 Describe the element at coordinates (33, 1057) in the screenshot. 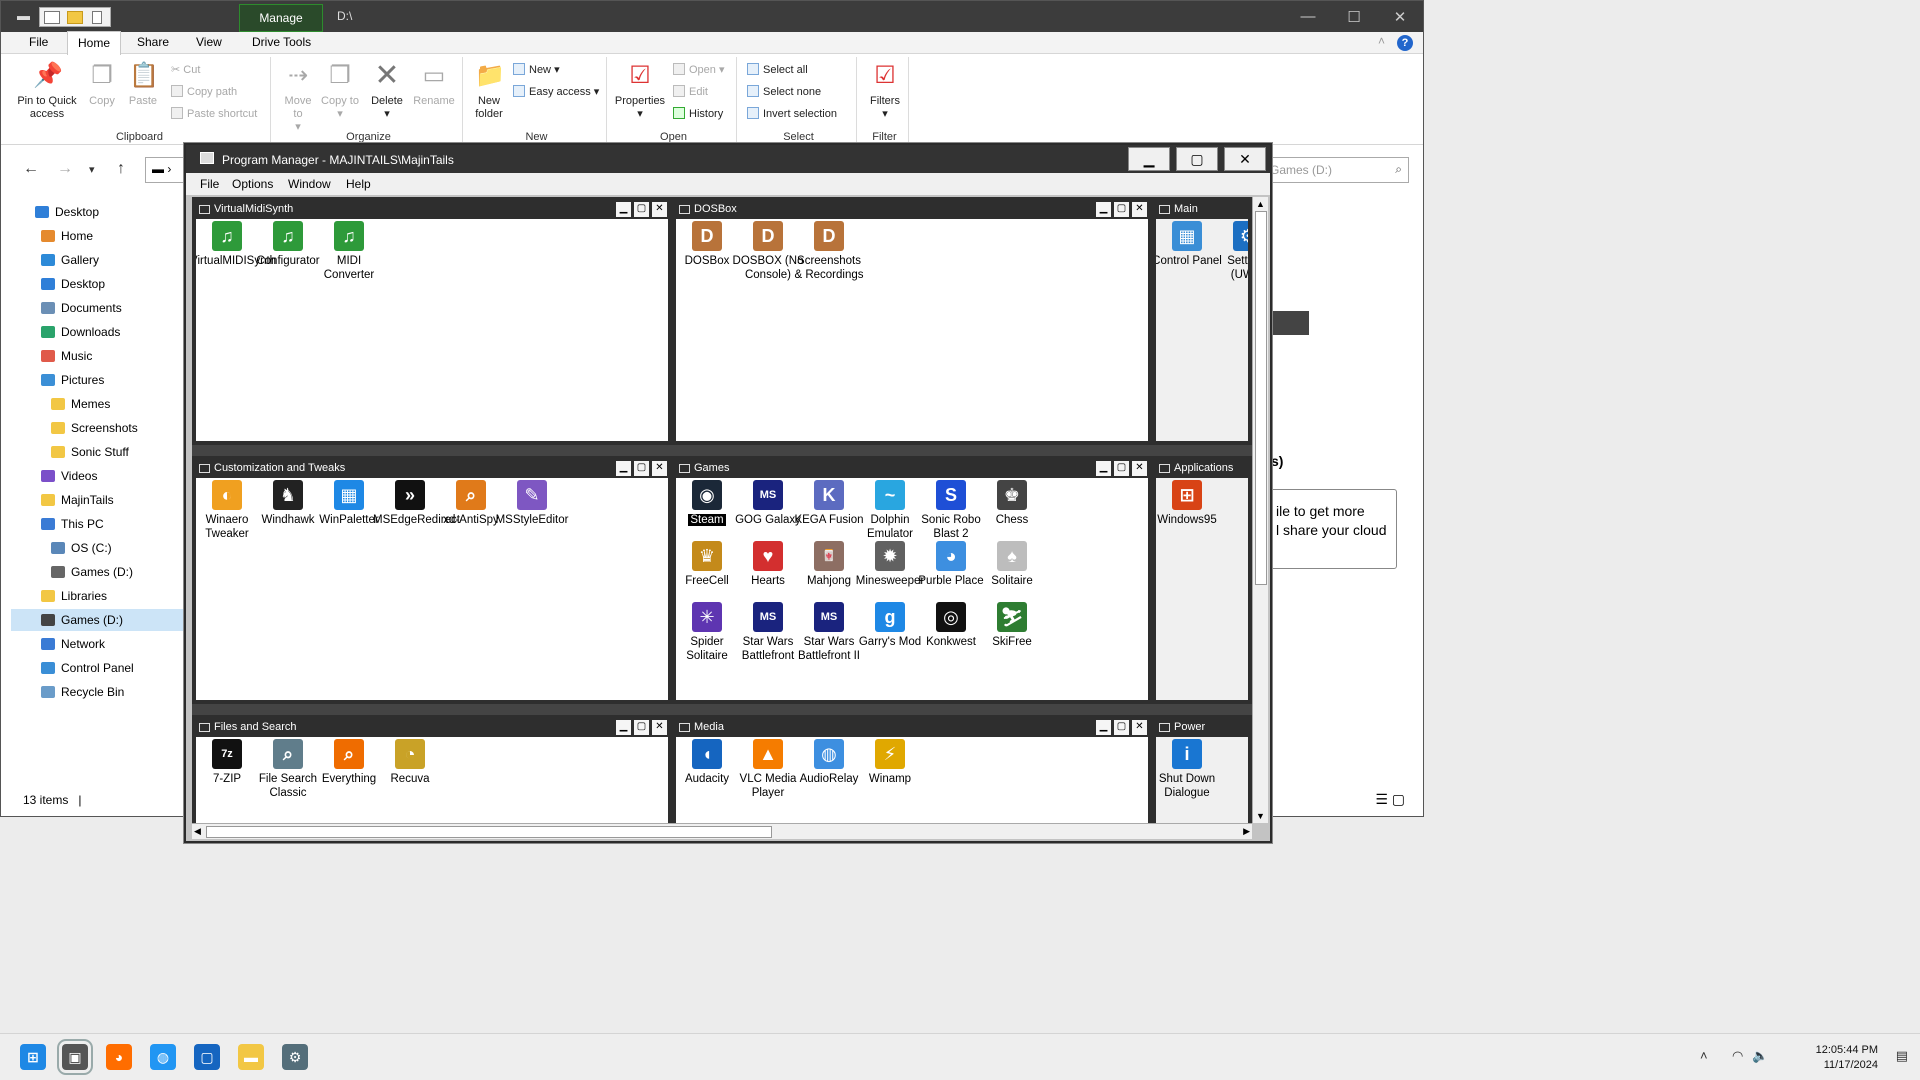

I see `start-icon: ⊞` at that location.